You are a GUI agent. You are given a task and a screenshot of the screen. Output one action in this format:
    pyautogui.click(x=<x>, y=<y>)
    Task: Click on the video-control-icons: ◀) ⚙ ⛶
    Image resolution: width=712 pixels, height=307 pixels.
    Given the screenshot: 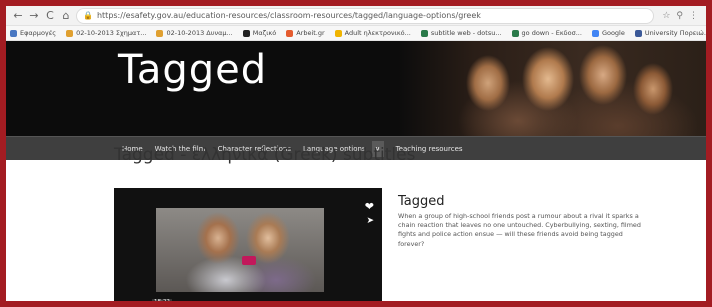 What is the action you would take?
    pyautogui.click(x=356, y=304)
    